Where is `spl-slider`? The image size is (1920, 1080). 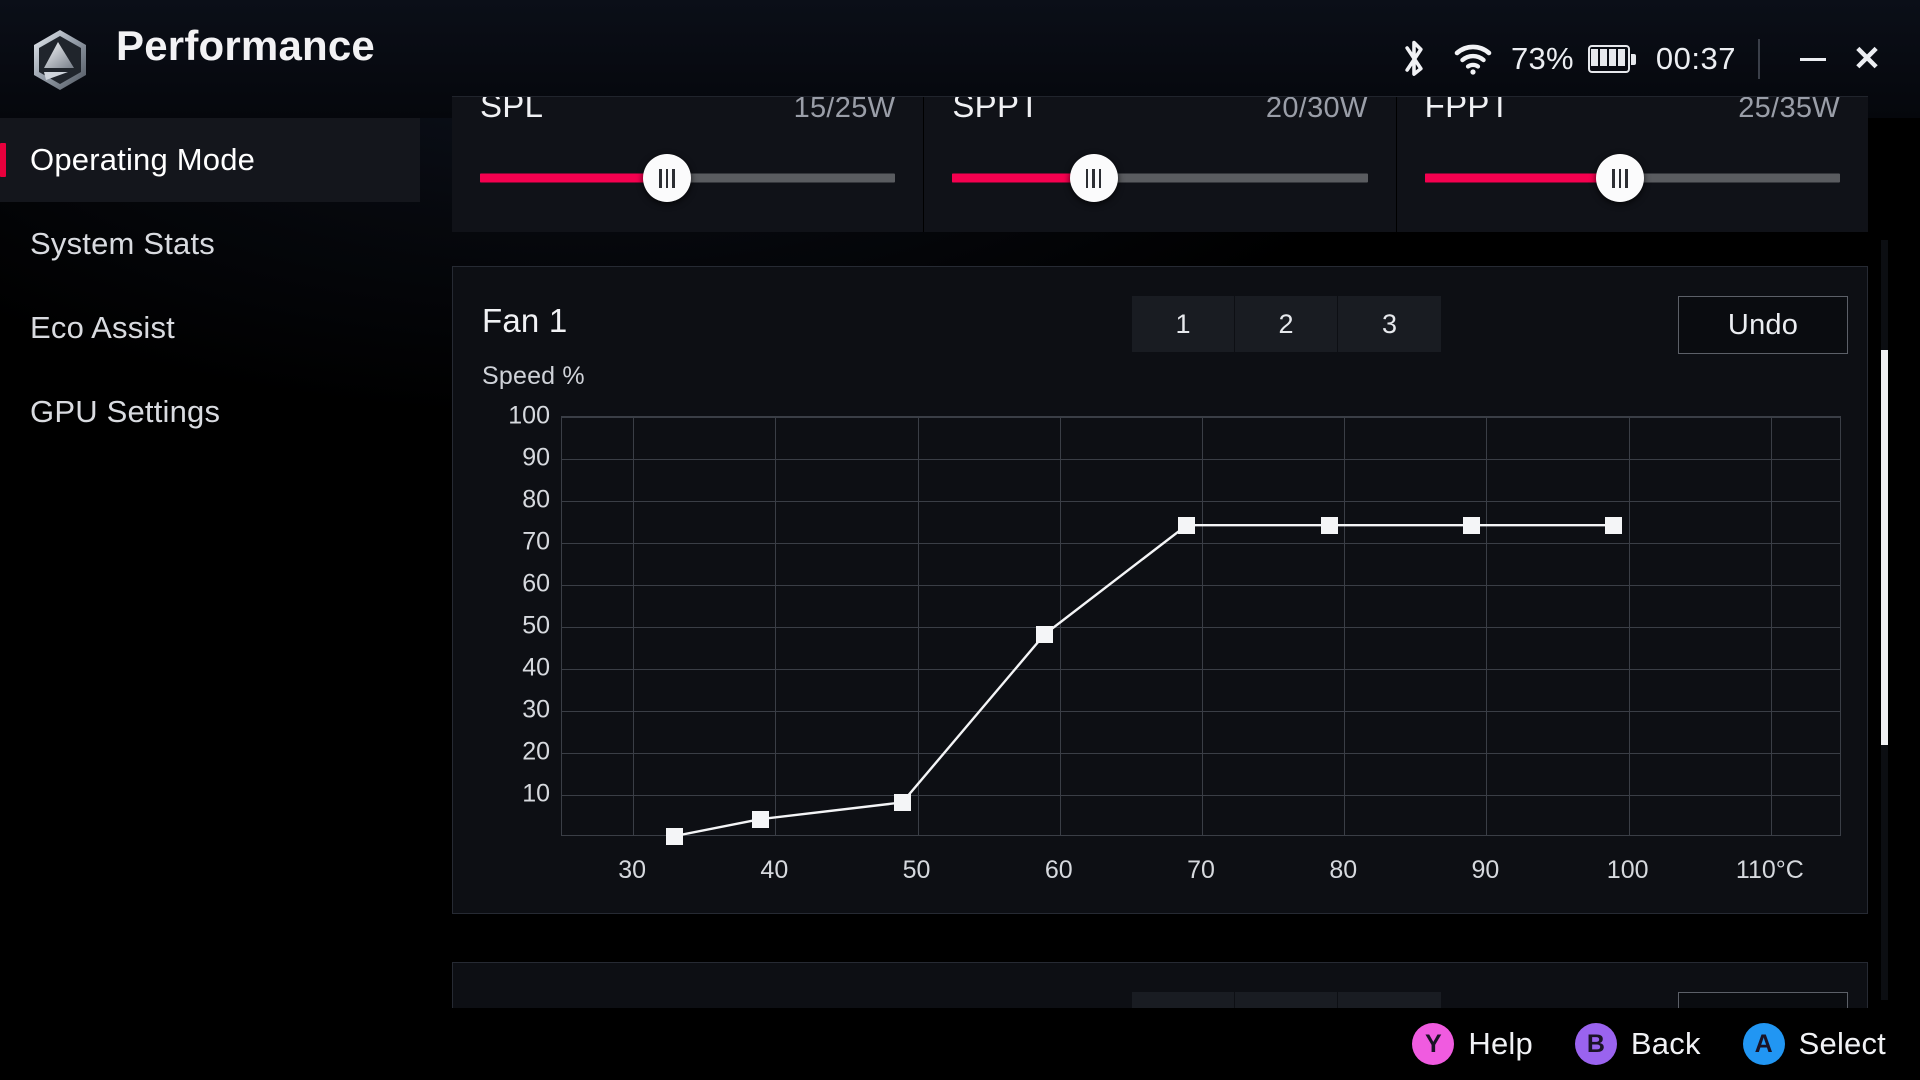 spl-slider is located at coordinates (688, 178).